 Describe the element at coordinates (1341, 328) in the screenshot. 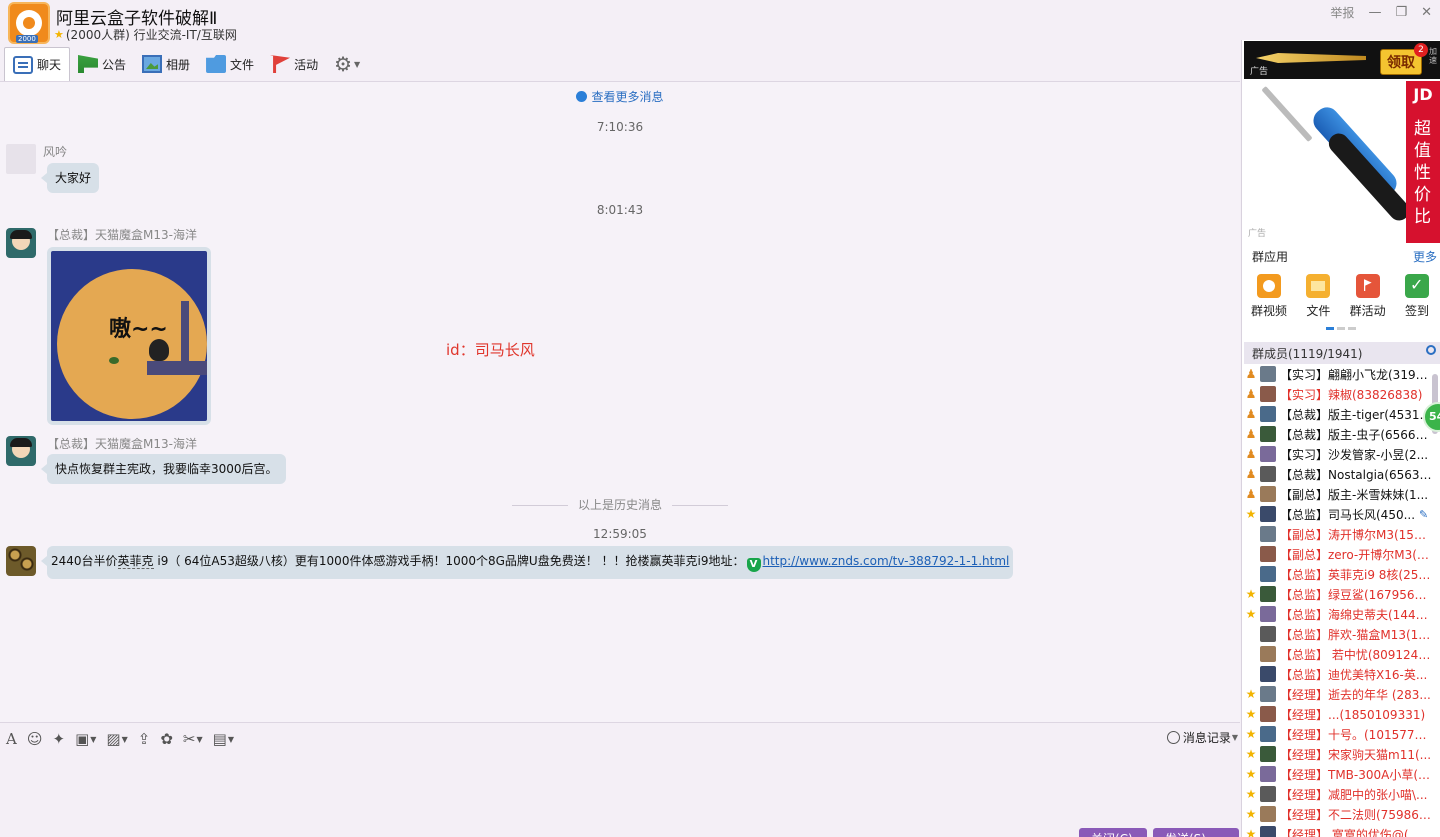

I see `apps-pager` at that location.